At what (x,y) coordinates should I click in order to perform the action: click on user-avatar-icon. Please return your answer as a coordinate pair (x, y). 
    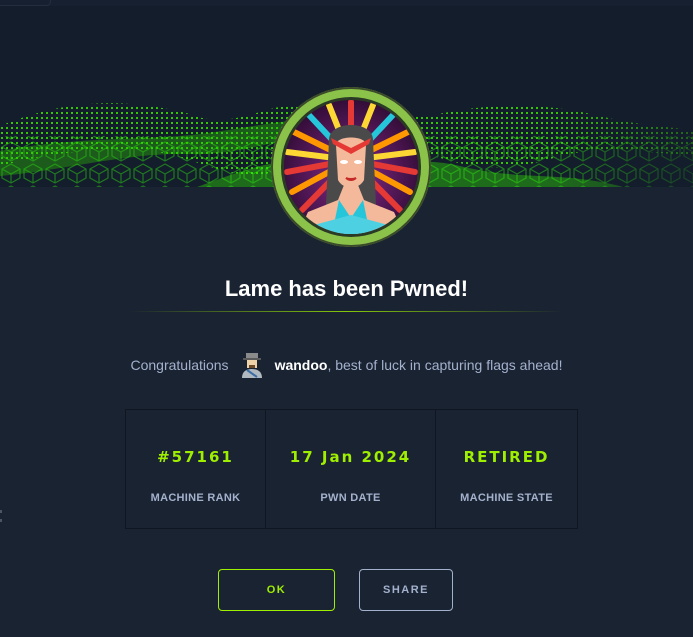
    Looking at the image, I should click on (252, 365).